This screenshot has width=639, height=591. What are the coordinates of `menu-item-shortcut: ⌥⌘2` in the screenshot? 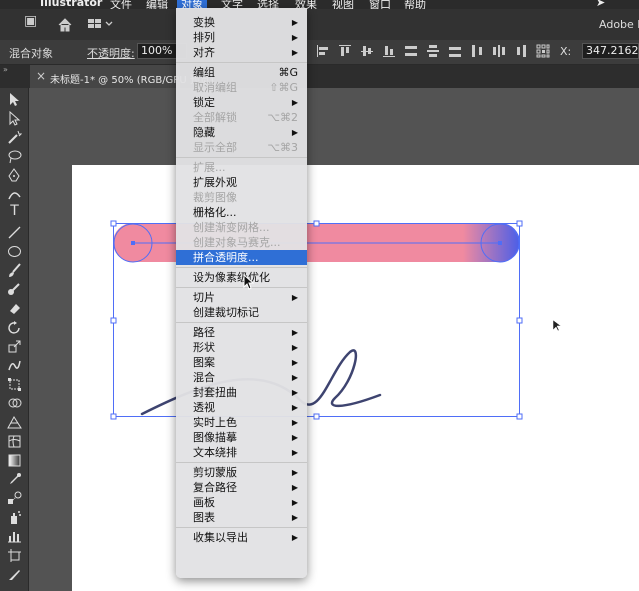 It's located at (282, 117).